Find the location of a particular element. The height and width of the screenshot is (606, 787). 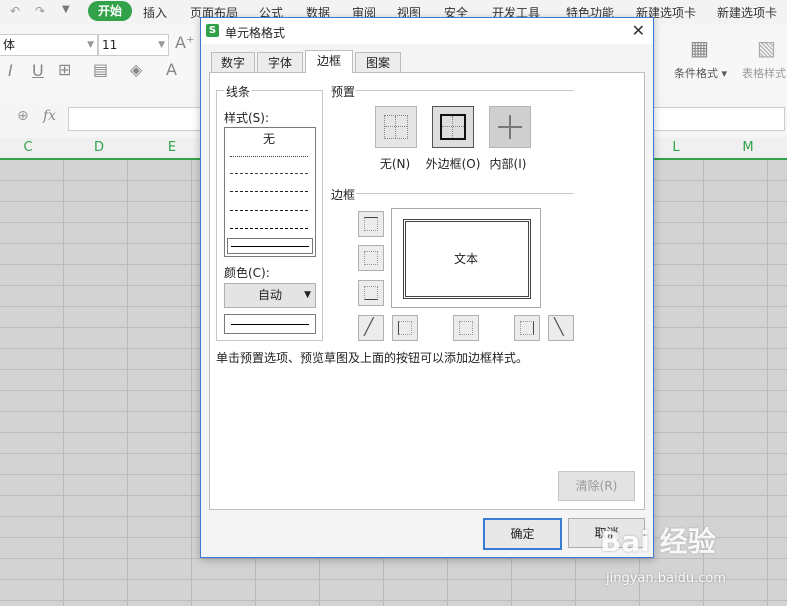

zoom-icon: ⊕ is located at coordinates (23, 116).